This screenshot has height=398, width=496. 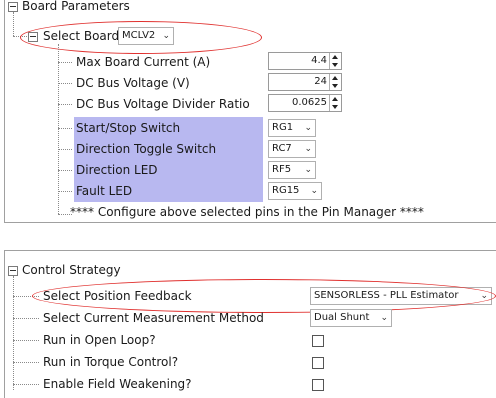 What do you see at coordinates (4, 324) in the screenshot?
I see `control-strategy-panel` at bounding box center [4, 324].